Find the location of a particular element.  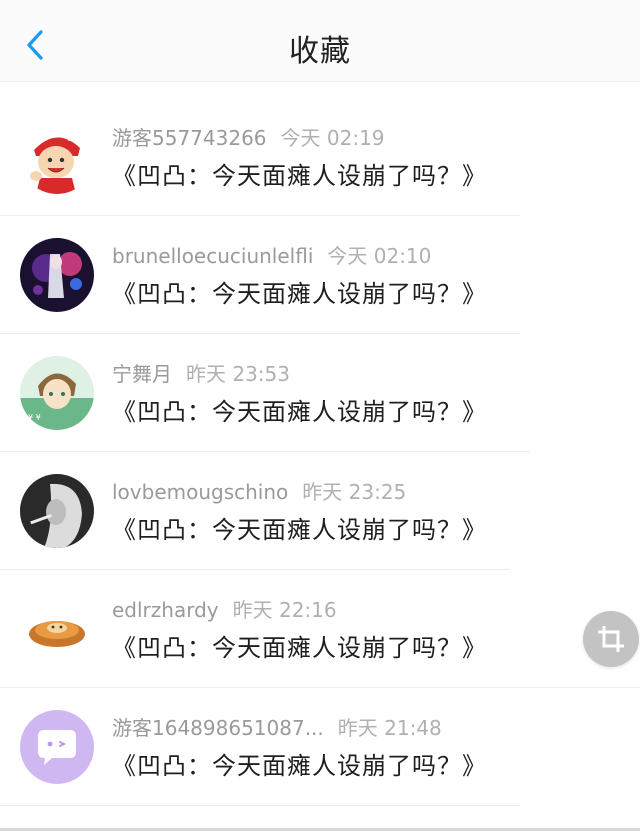

username: lovbemougschino is located at coordinates (200, 492).